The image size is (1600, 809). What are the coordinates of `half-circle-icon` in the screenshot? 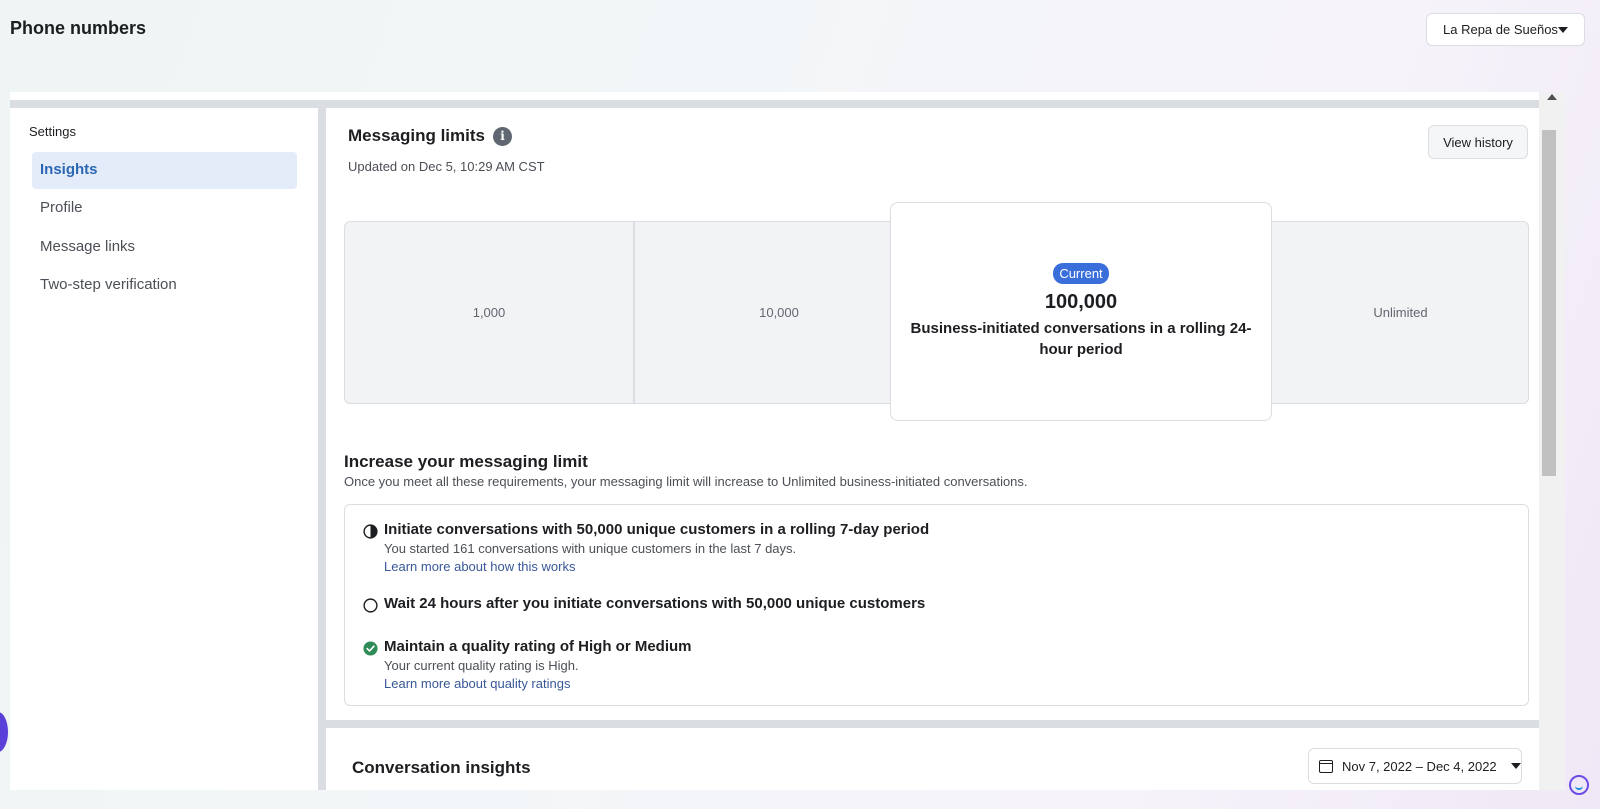 It's located at (370, 531).